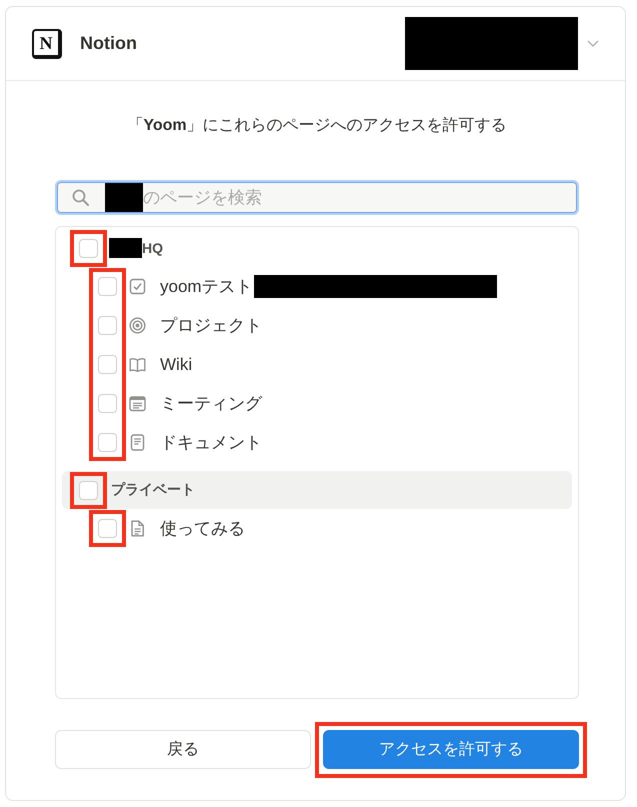 This screenshot has height=807, width=637. I want to click on page-title: Wiki, so click(176, 364).